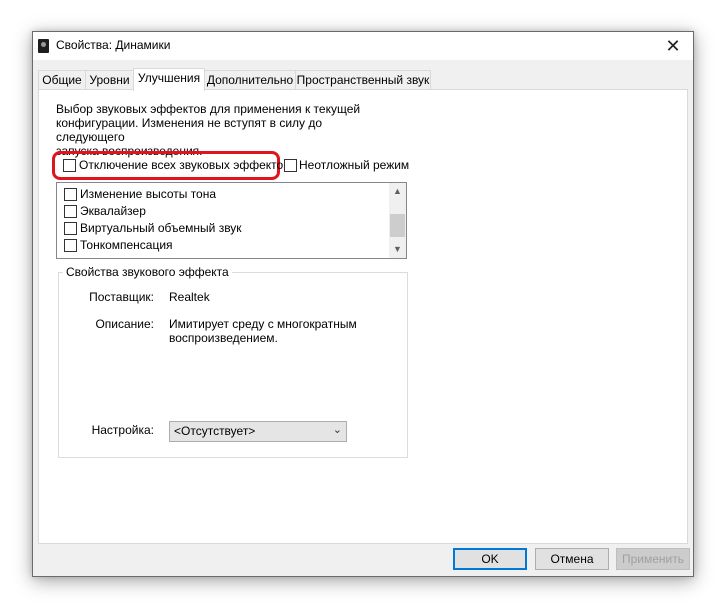 Image resolution: width=725 pixels, height=607 pixels. What do you see at coordinates (290, 165) in the screenshot?
I see `immediate-mode-checkbox` at bounding box center [290, 165].